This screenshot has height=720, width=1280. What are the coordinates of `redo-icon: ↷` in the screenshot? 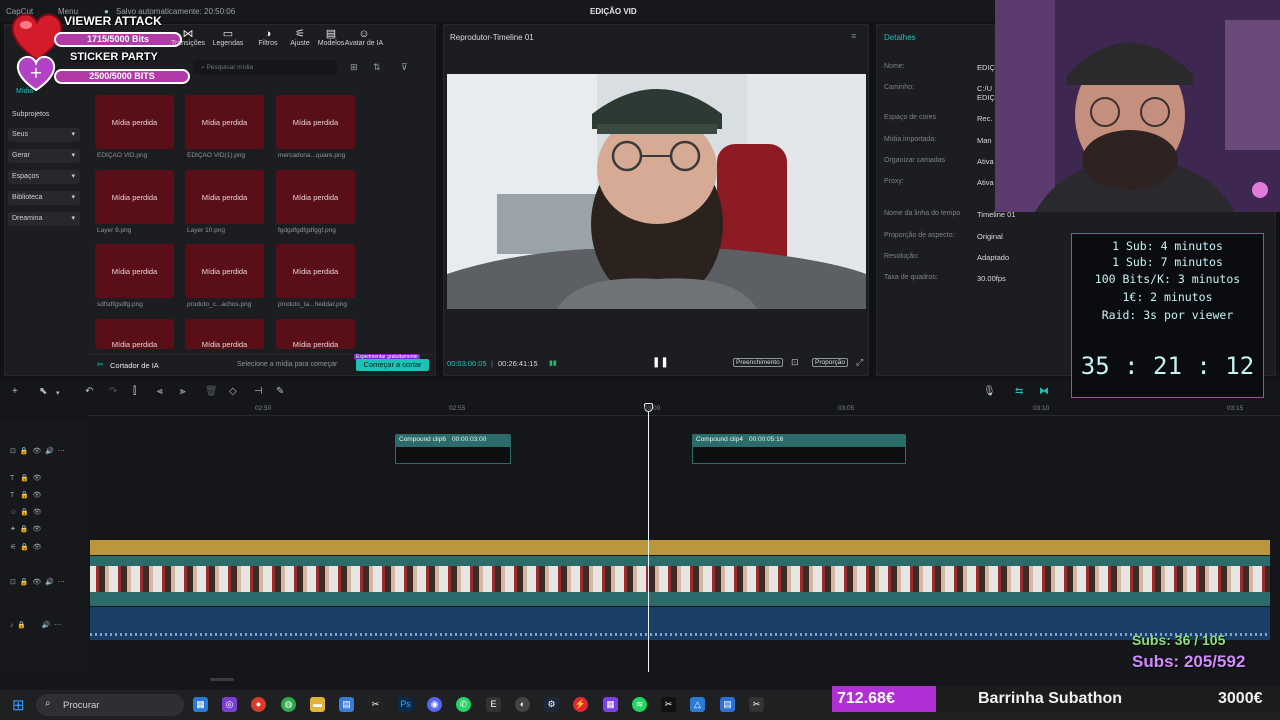 It's located at (113, 391).